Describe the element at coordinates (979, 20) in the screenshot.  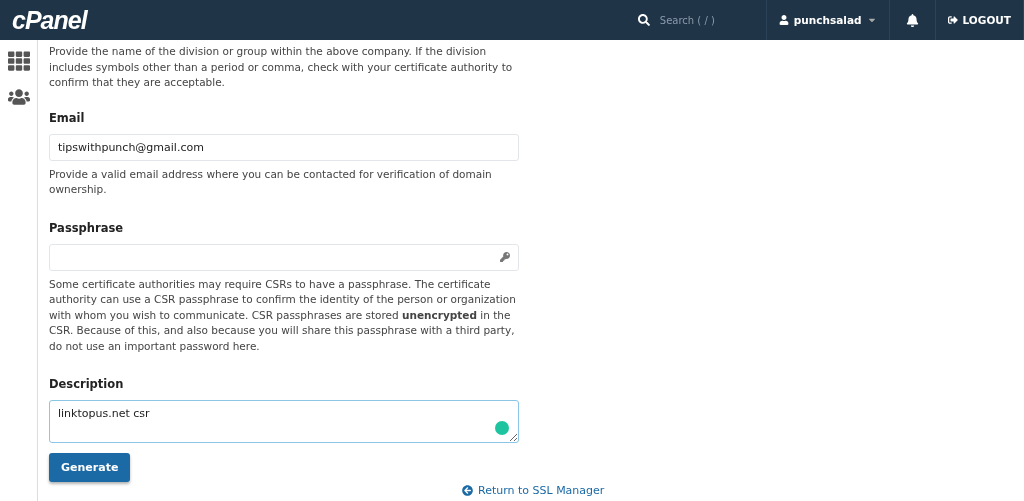
I see `logout-button: LOGOUT` at that location.